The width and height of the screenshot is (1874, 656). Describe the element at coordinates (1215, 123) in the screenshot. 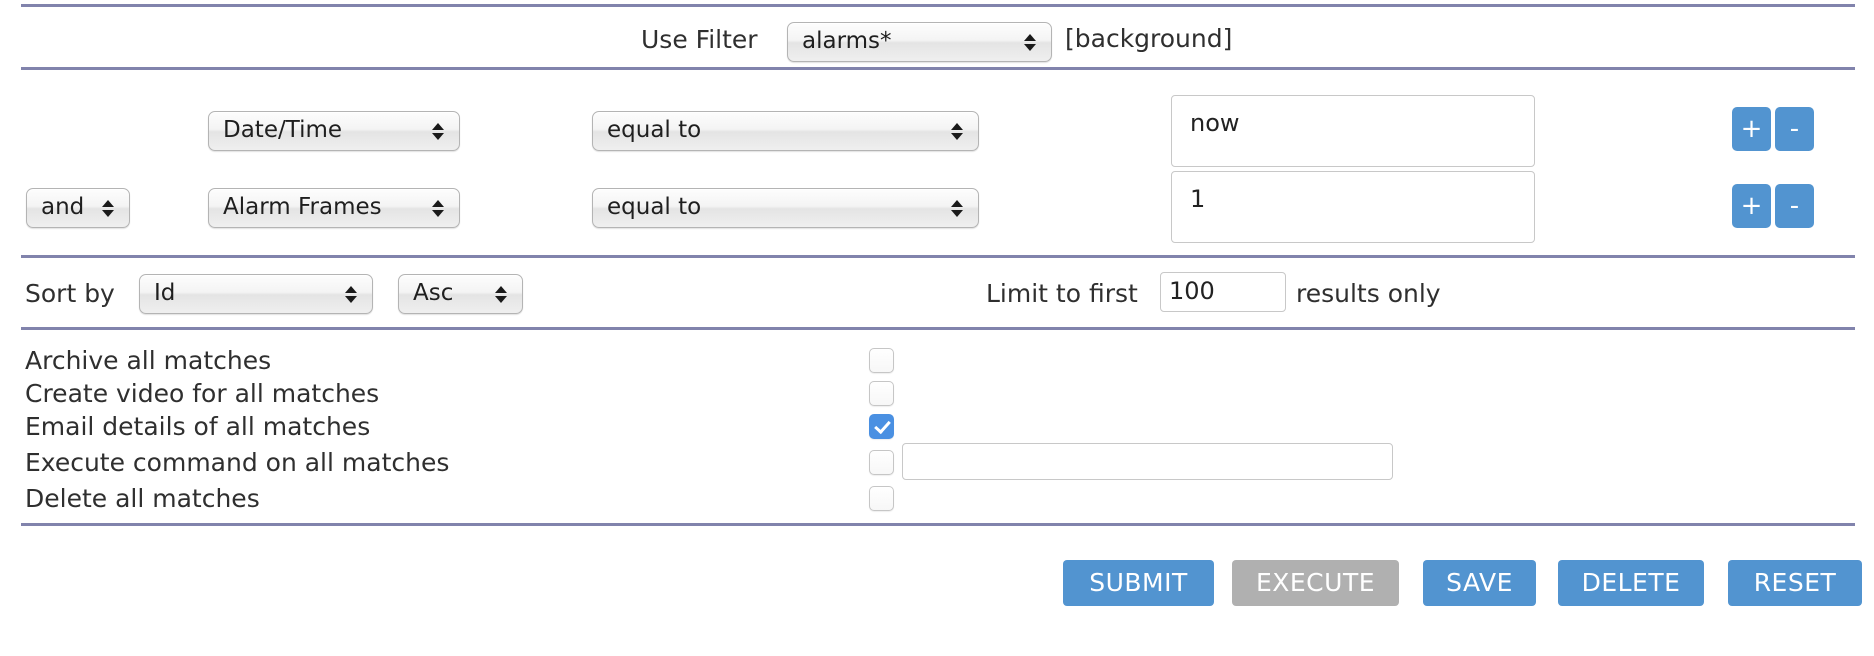

I see `condition-value-text-0: now` at that location.